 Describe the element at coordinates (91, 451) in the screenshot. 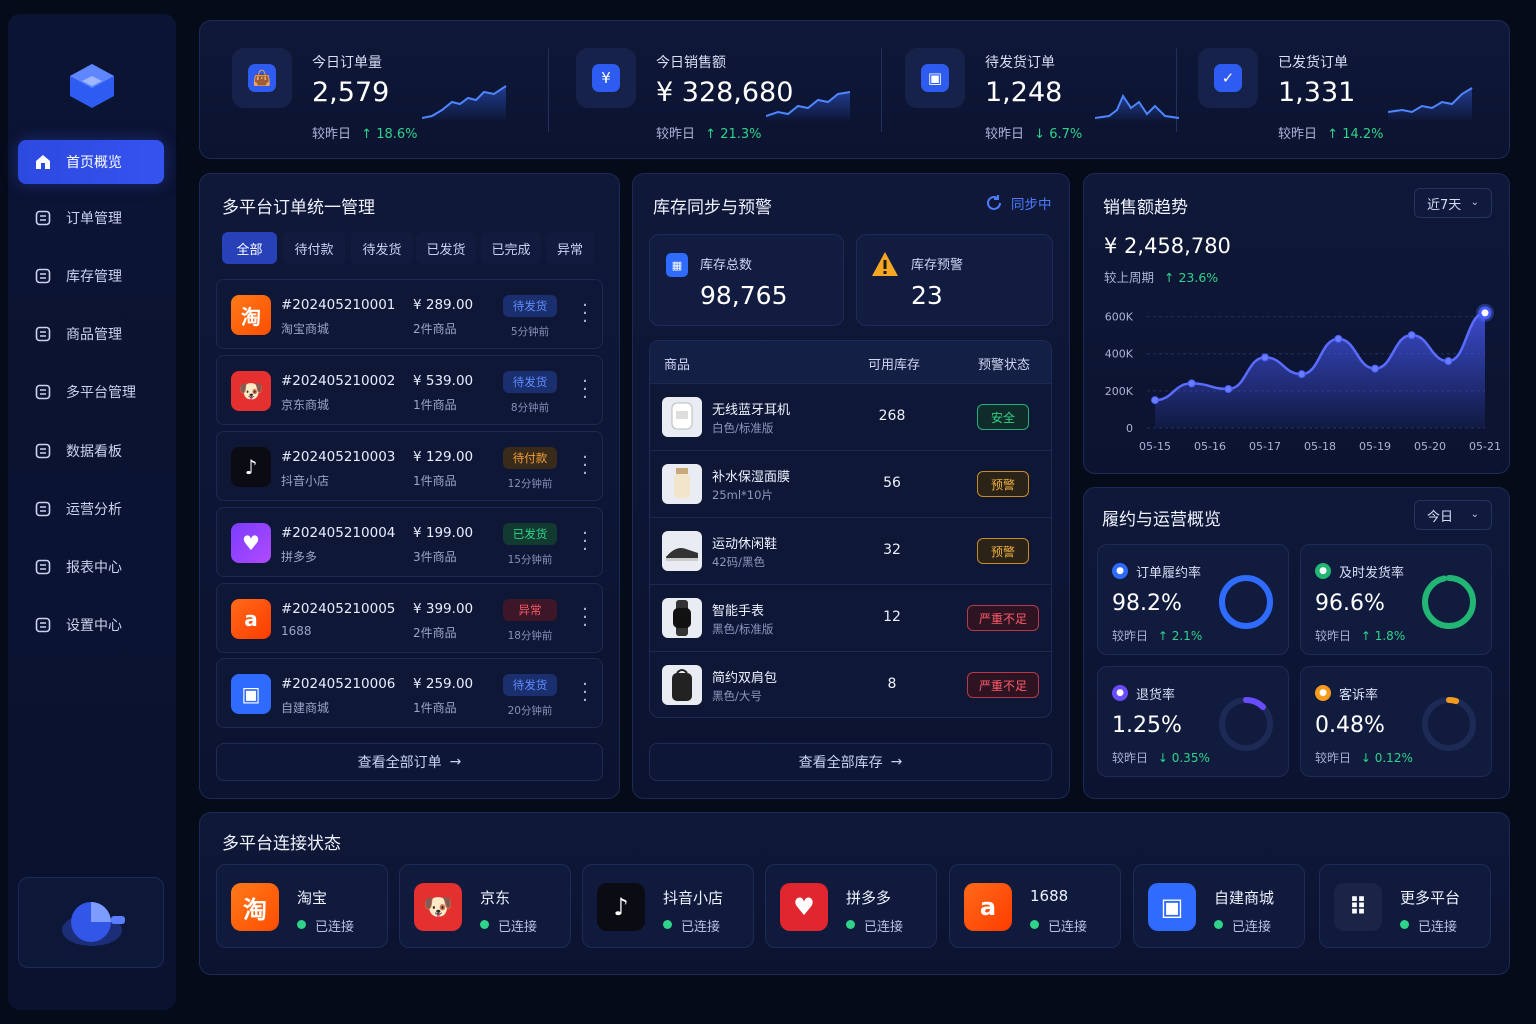

I see `sidebar-item-5: 数据看板` at that location.